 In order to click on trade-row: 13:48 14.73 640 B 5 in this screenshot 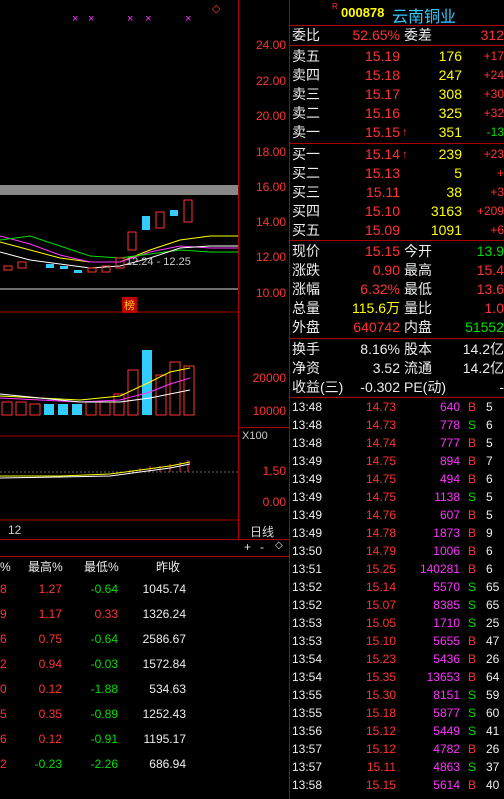, I will do `click(397, 407)`.